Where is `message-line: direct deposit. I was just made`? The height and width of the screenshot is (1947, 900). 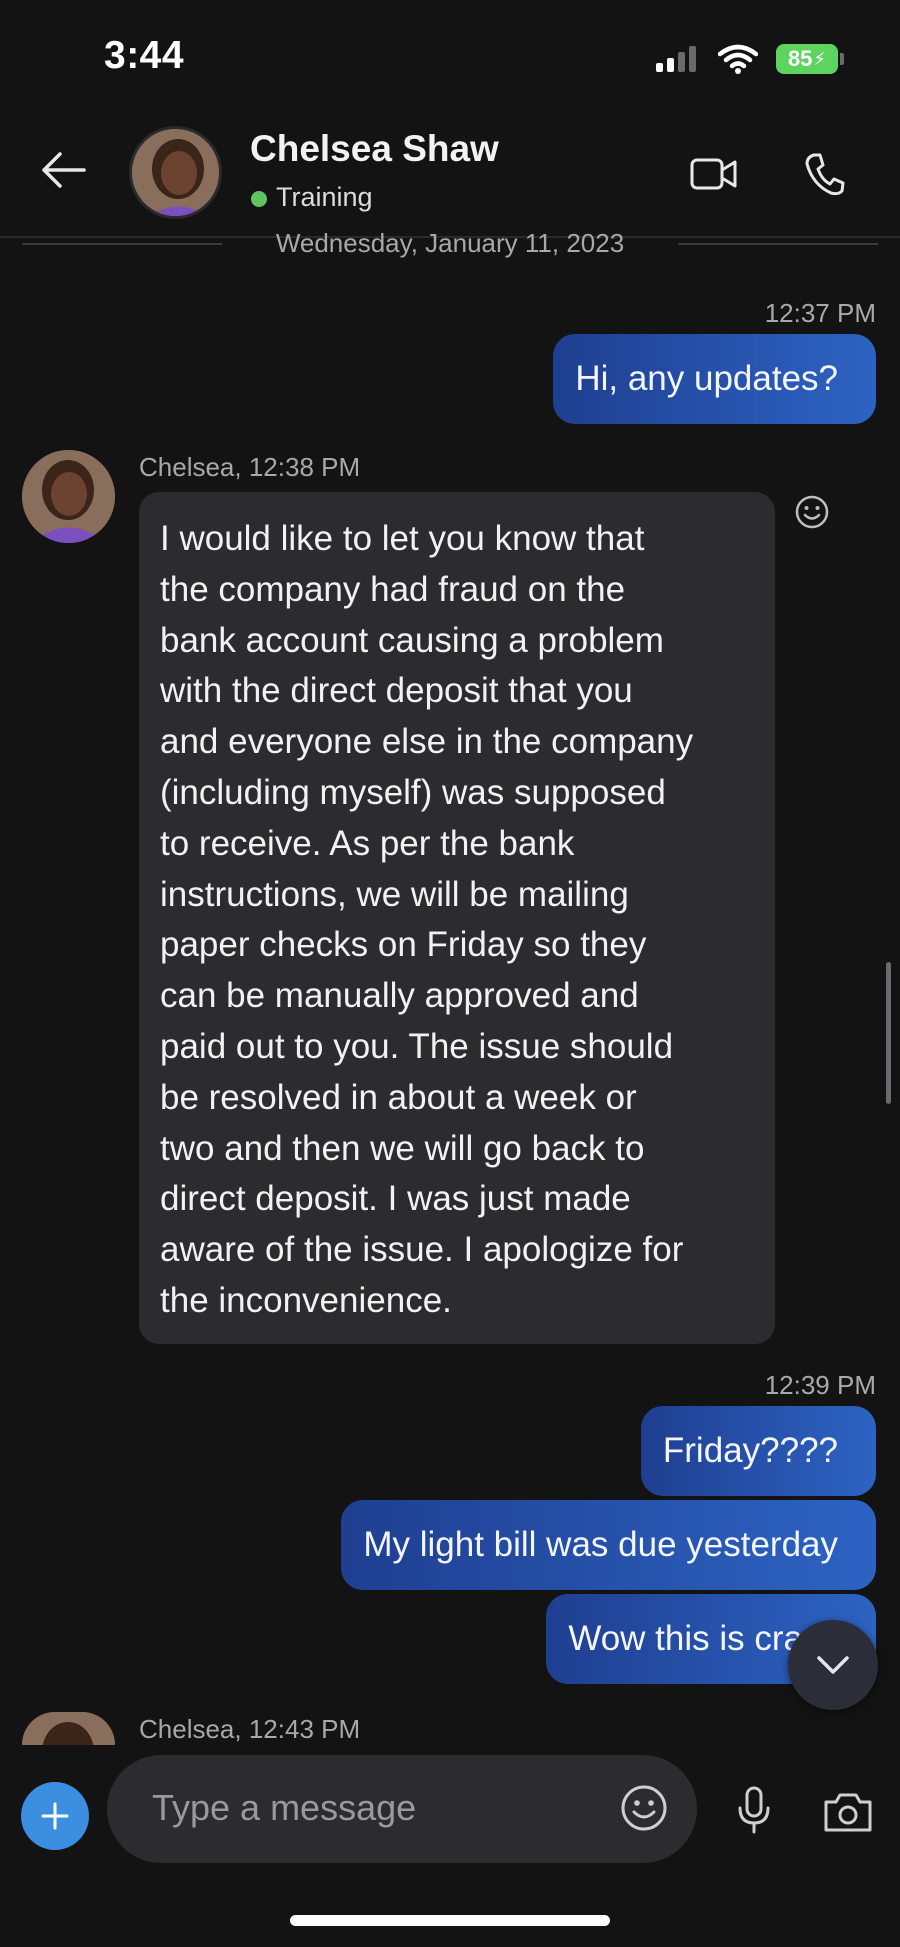 message-line: direct deposit. I was just made is located at coordinates (395, 1199).